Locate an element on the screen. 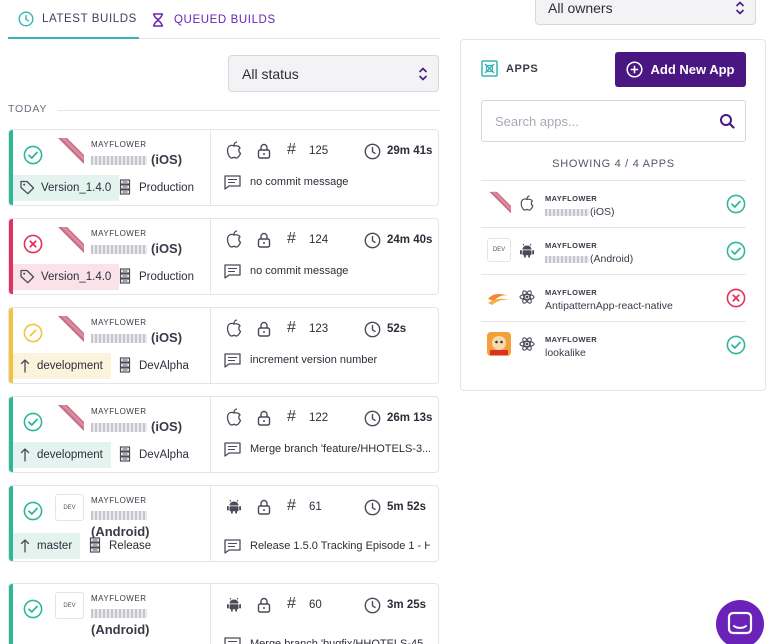 Image resolution: width=768 pixels, height=644 pixels. build-card-summary: MAYFLOWER (iOS) development DevAlpha is located at coordinates (110, 434).